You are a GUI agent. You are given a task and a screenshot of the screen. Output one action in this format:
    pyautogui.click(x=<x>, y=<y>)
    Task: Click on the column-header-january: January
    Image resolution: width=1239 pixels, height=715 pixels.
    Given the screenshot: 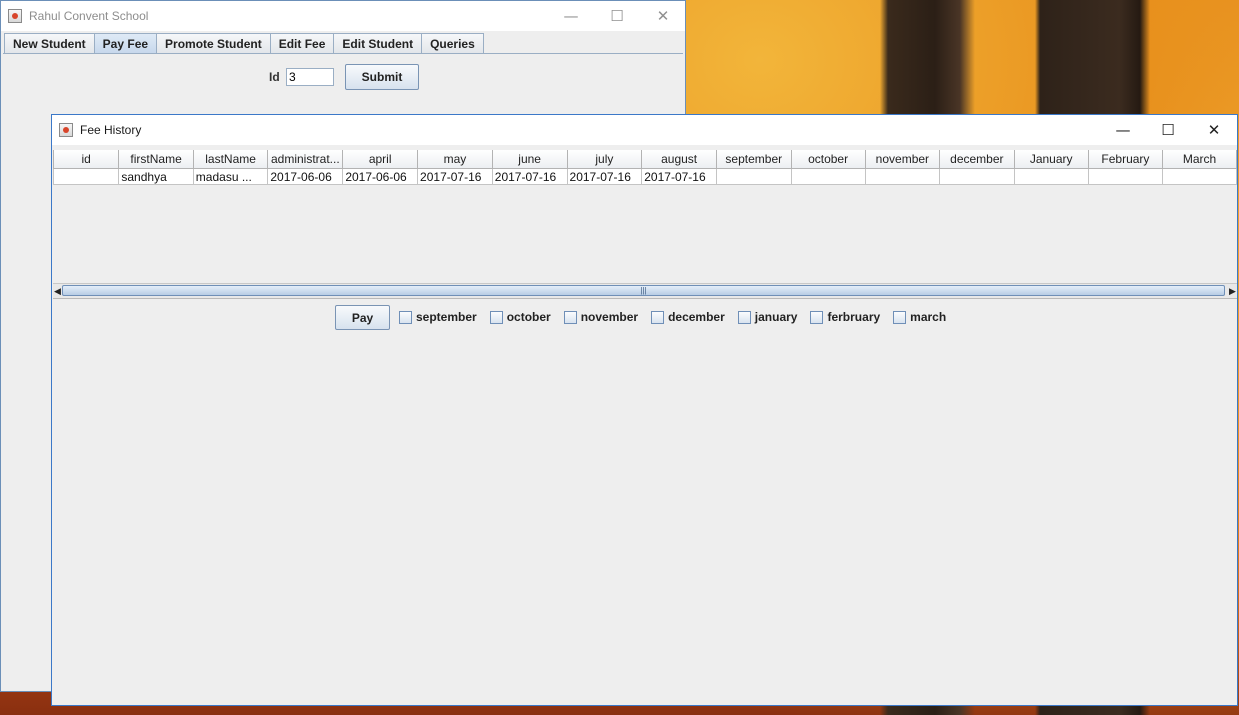 What is the action you would take?
    pyautogui.click(x=1051, y=159)
    